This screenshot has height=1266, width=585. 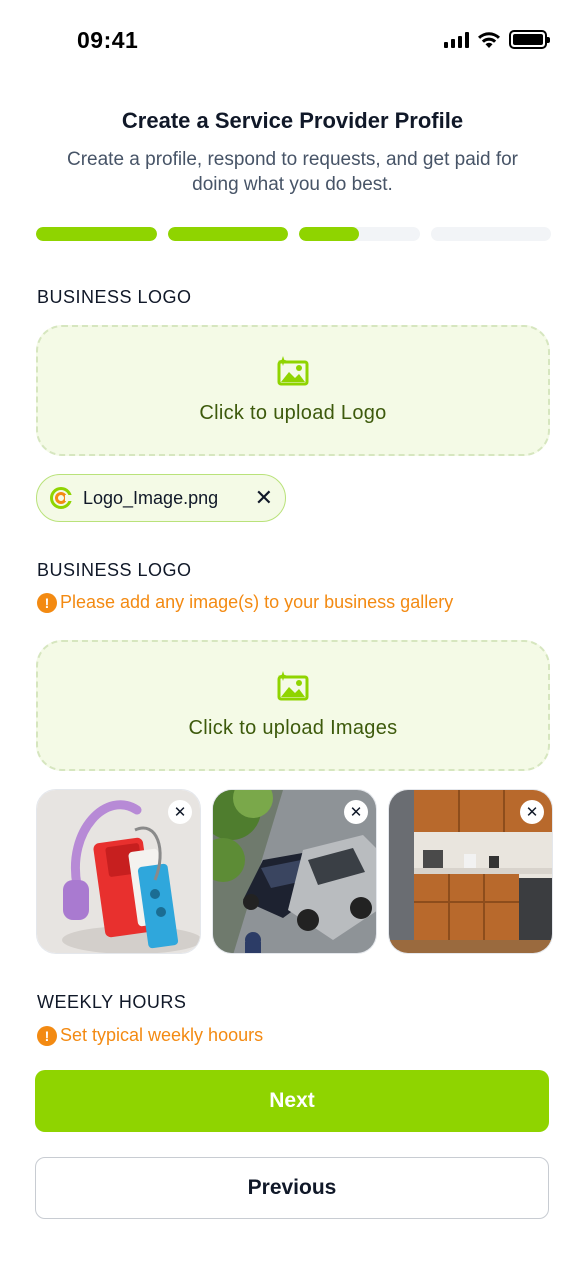 What do you see at coordinates (292, 1101) in the screenshot?
I see `next-button: Next` at bounding box center [292, 1101].